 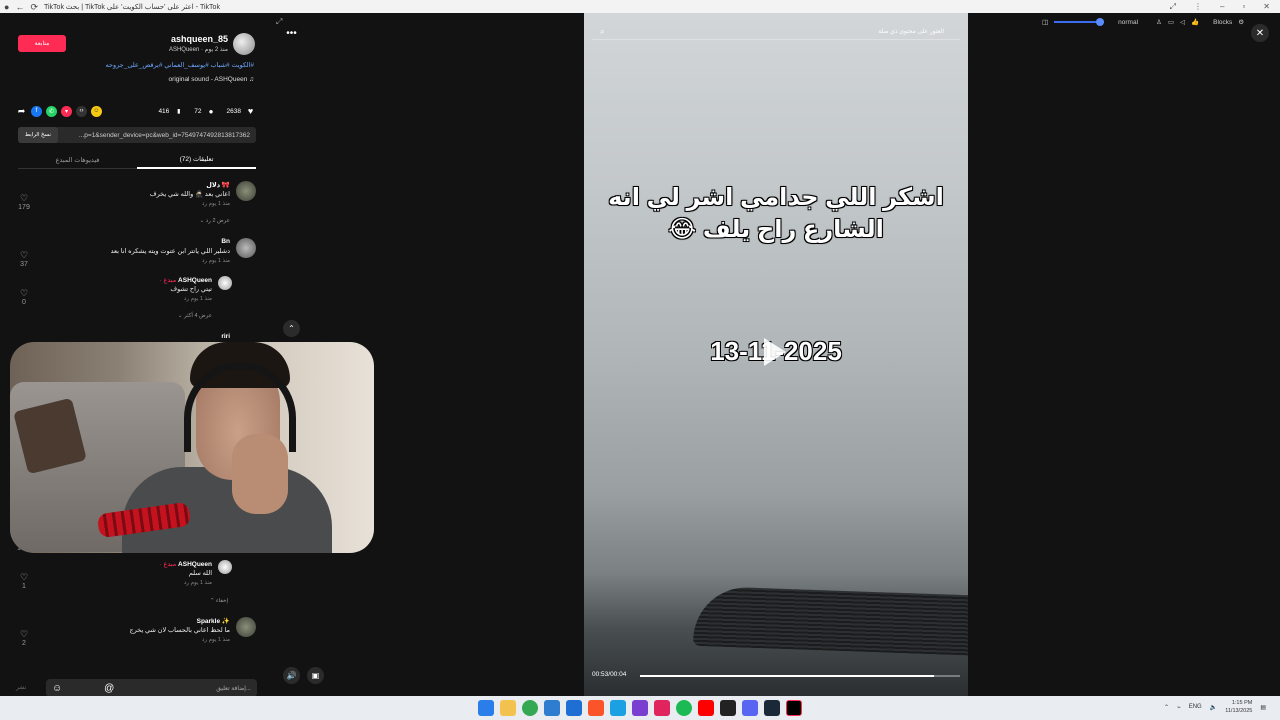 I want to click on original-sound-link: original sound - ASHQueen ♫, so click(x=211, y=79).